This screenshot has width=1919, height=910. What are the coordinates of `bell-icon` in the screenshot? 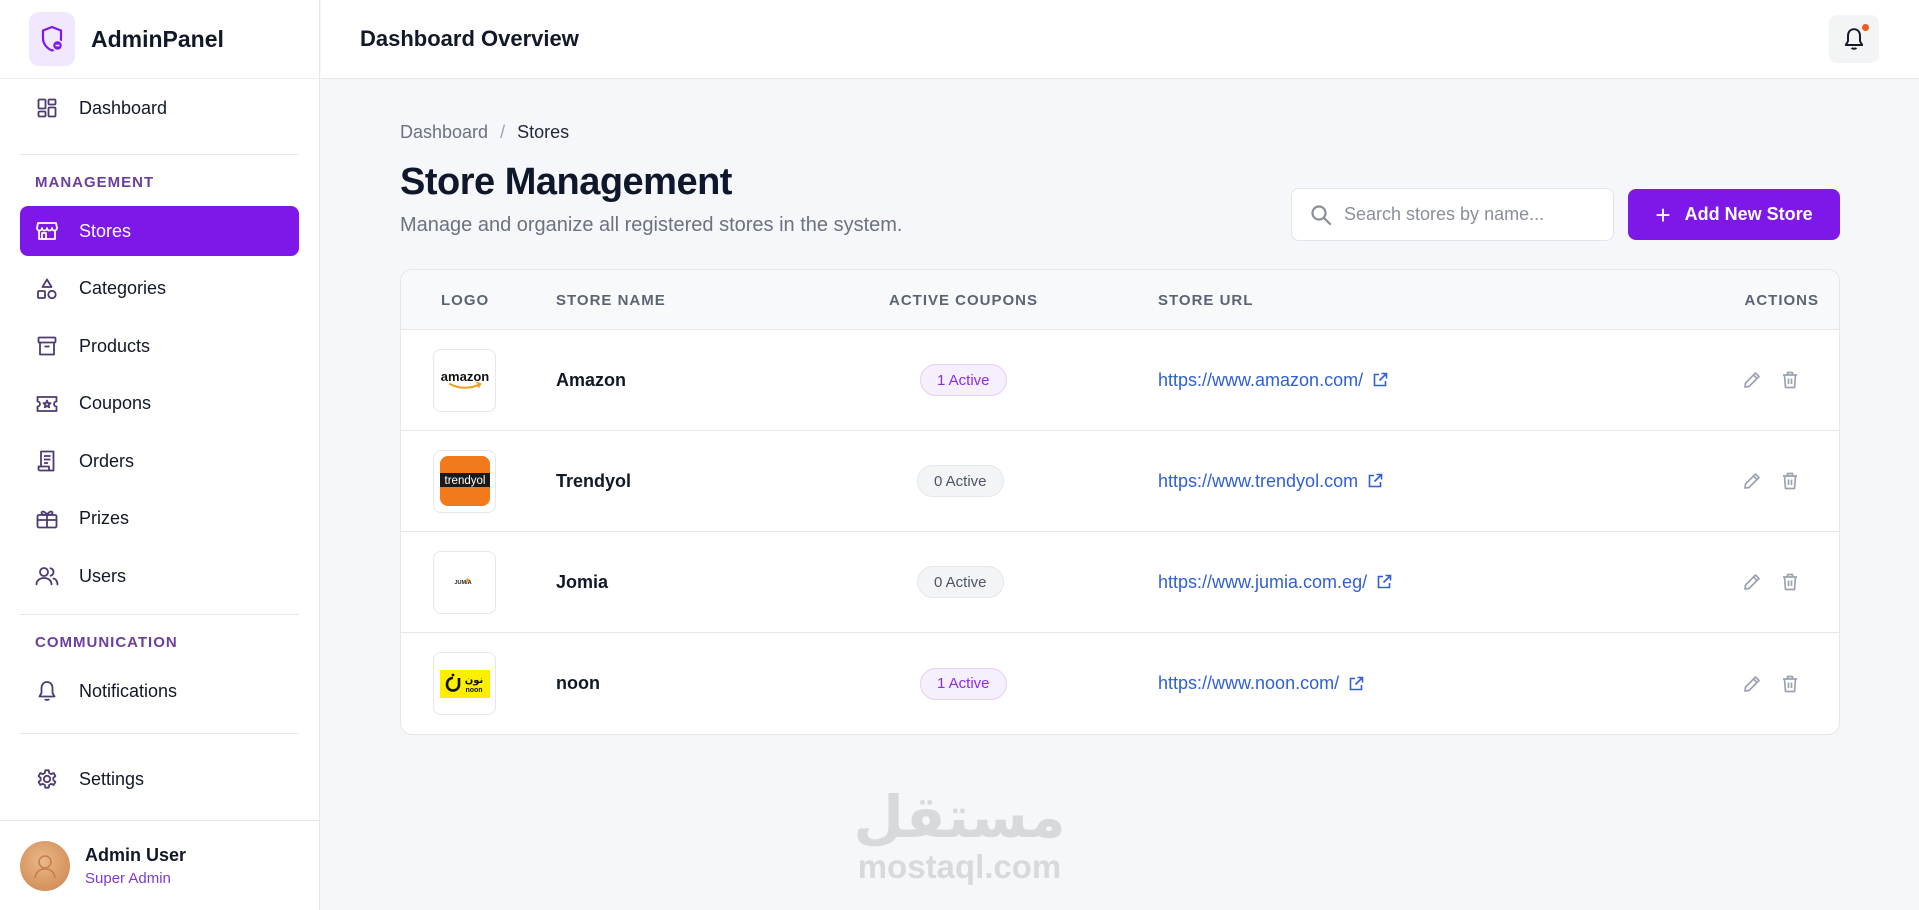 It's located at (47, 691).